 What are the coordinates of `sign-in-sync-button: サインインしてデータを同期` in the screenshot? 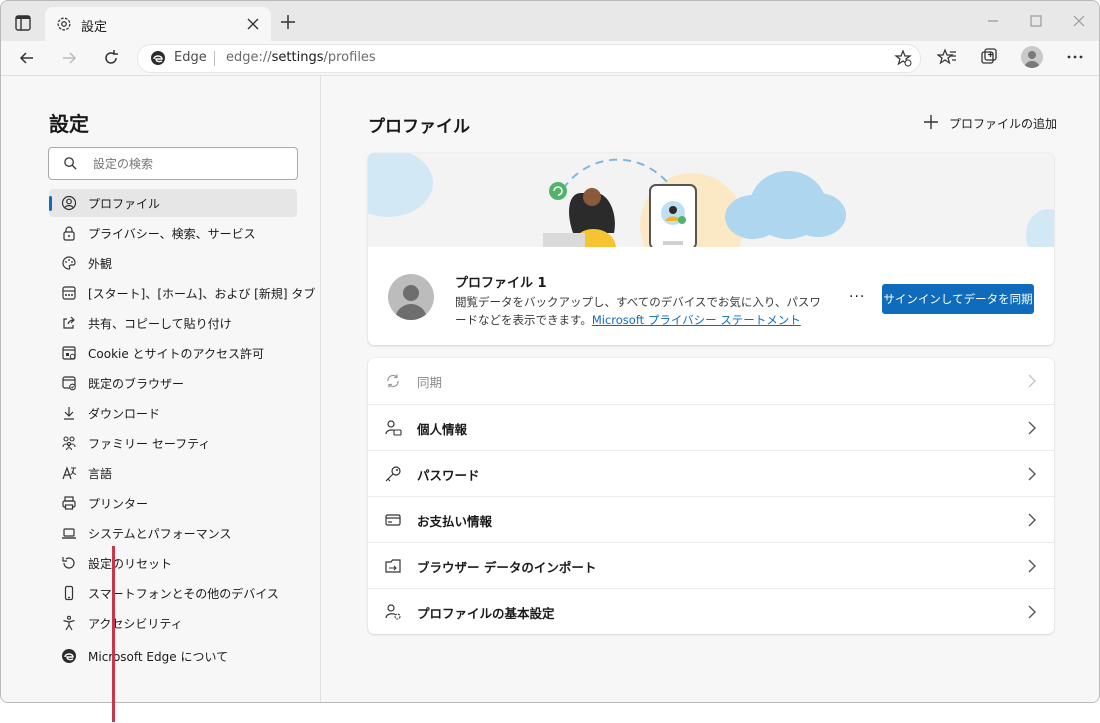 It's located at (958, 299).